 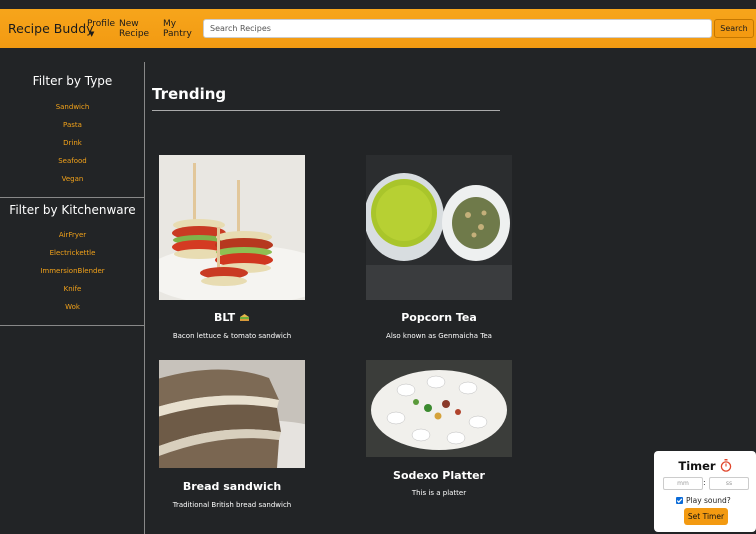 What do you see at coordinates (697, 466) in the screenshot?
I see `timer-title-text: Timer` at bounding box center [697, 466].